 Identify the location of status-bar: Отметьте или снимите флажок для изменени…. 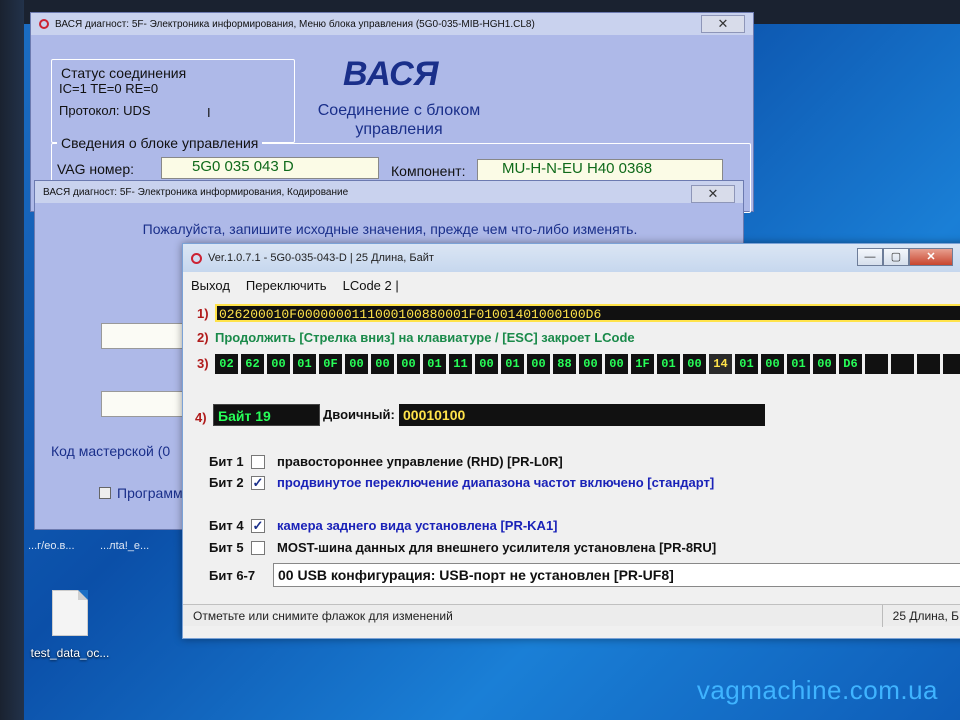
(571, 615).